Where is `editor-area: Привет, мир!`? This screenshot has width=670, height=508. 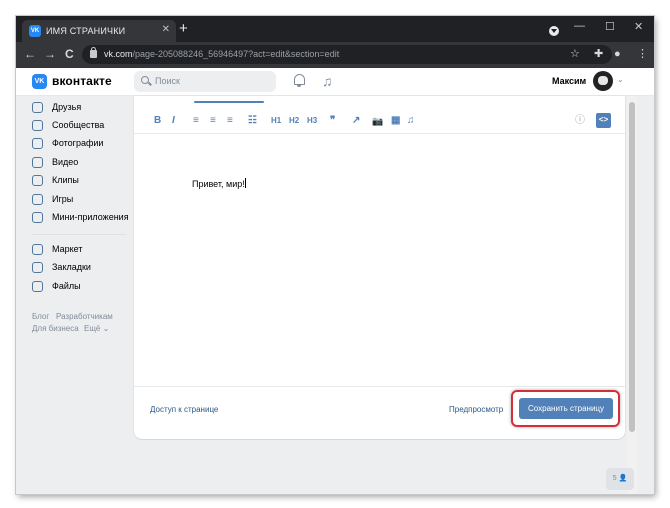 editor-area: Привет, мир! is located at coordinates (219, 183).